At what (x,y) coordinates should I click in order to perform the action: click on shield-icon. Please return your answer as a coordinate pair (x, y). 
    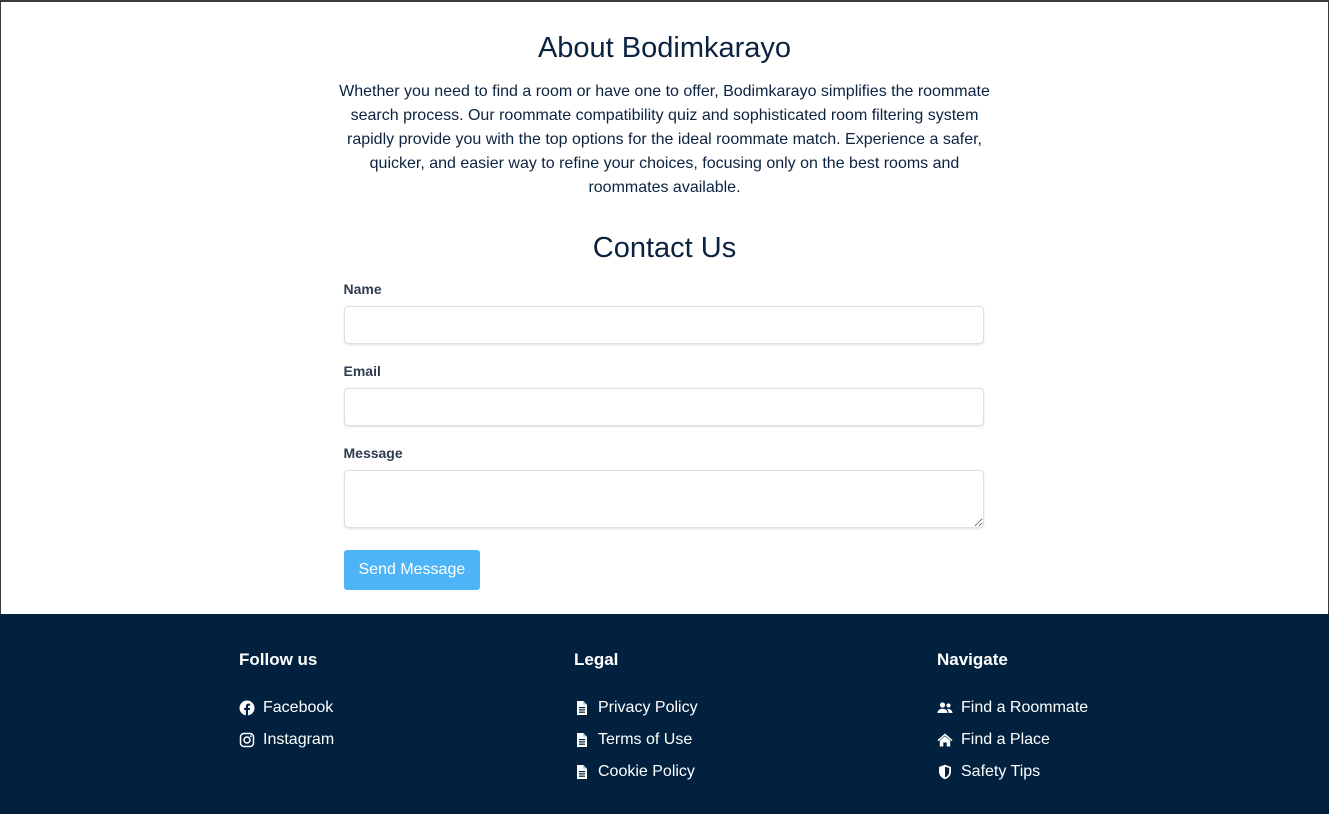
    Looking at the image, I should click on (945, 772).